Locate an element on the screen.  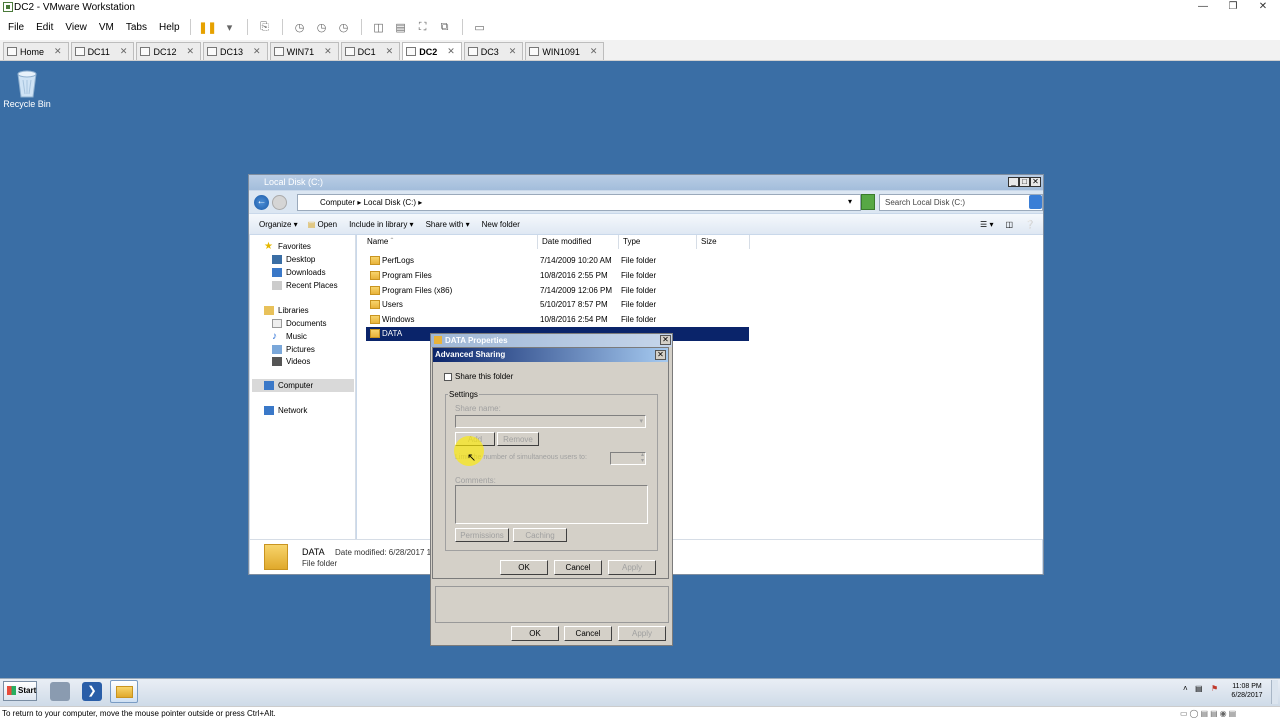
menu-view: View is located at coordinates (76, 27).